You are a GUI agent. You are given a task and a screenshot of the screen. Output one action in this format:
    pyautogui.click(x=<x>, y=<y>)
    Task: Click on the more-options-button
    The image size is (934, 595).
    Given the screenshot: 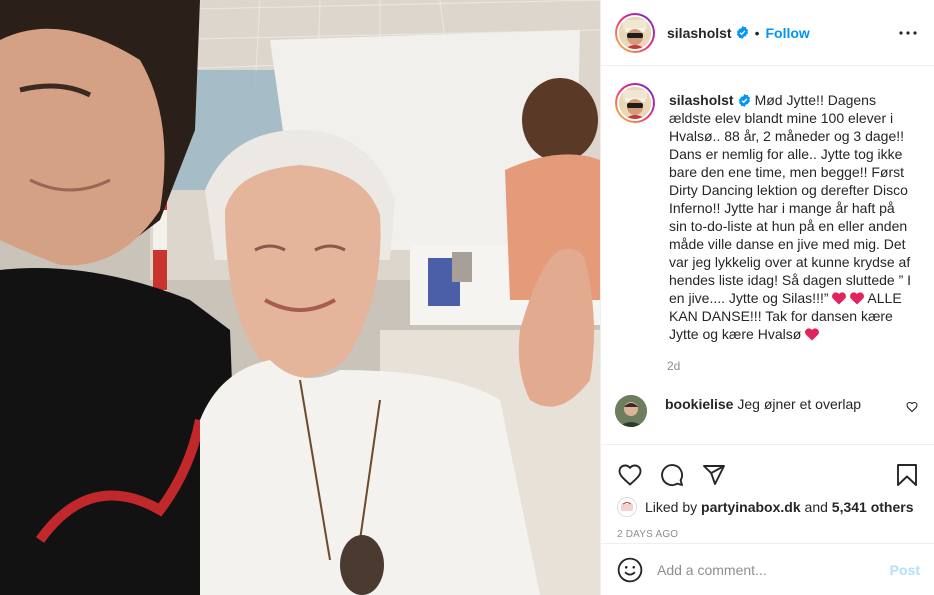 What is the action you would take?
    pyautogui.click(x=908, y=33)
    